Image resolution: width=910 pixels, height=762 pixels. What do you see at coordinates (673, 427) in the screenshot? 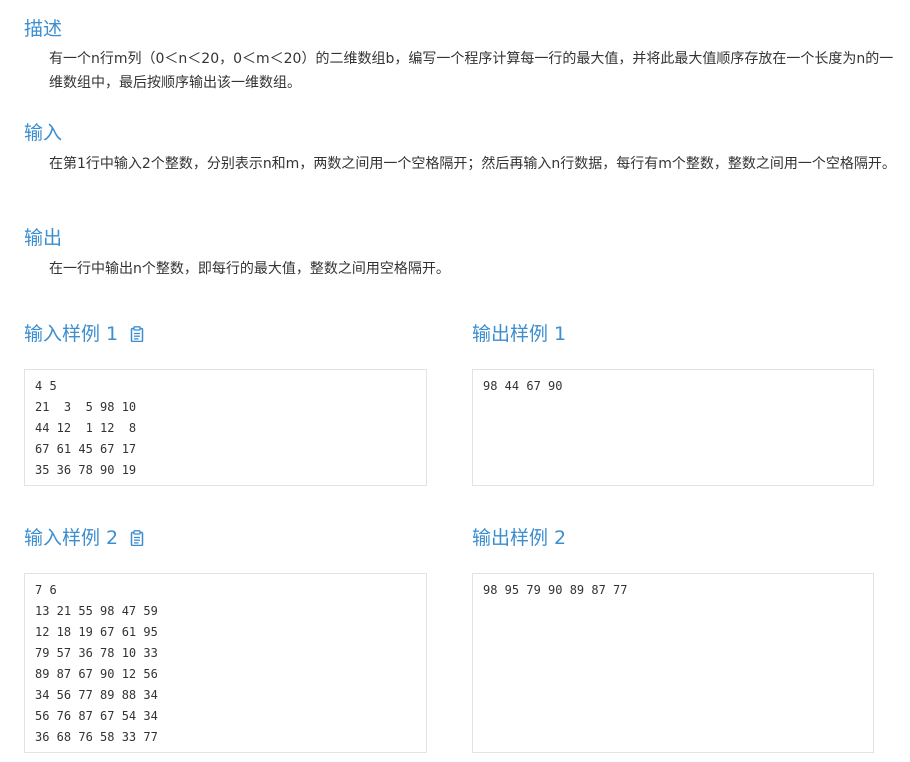
I see `sample-output-box-1: 98 44 67 90` at bounding box center [673, 427].